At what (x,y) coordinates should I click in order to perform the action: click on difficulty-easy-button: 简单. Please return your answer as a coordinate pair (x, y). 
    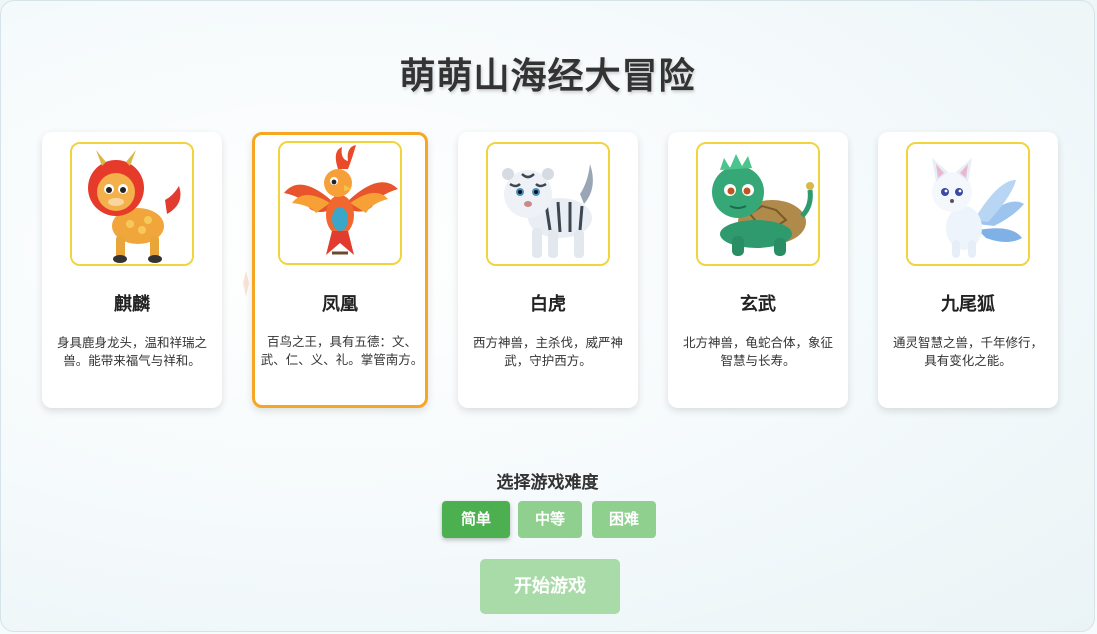
    Looking at the image, I should click on (476, 519).